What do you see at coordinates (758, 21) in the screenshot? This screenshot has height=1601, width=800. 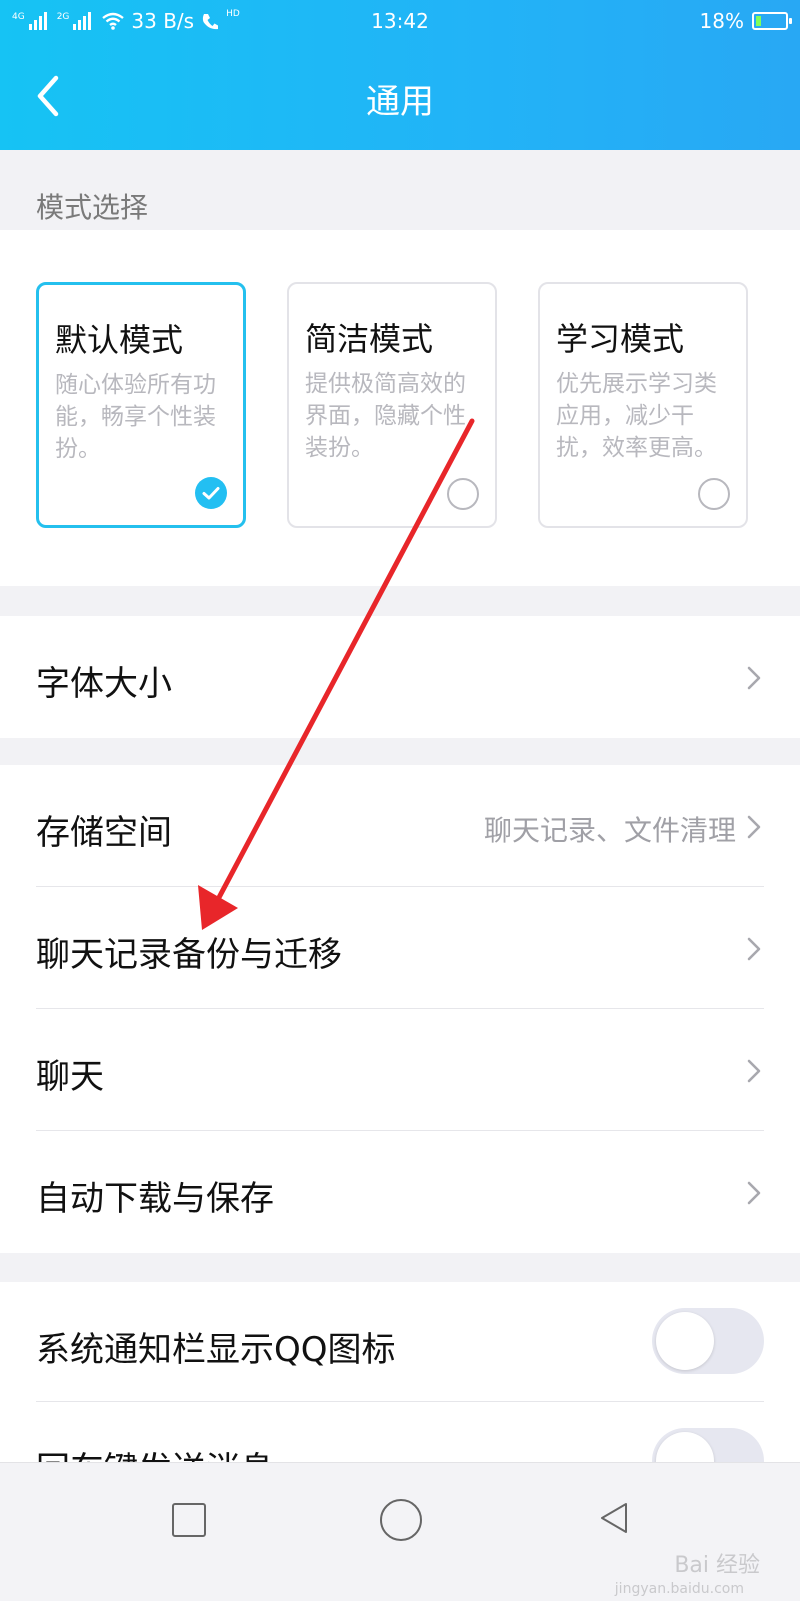 I see `battery-fill` at bounding box center [758, 21].